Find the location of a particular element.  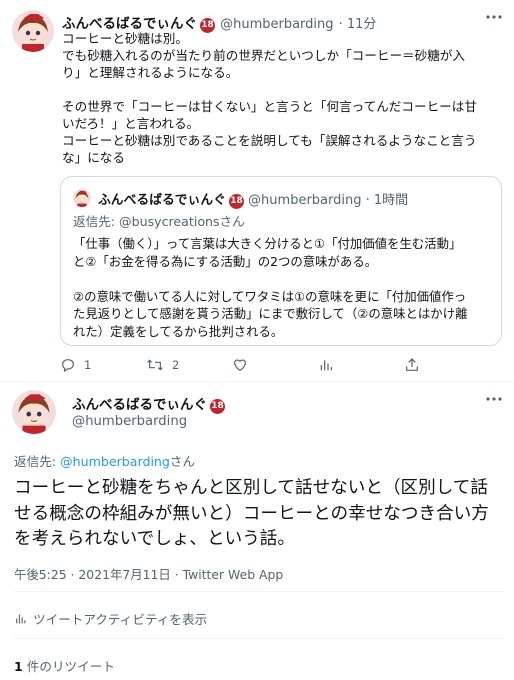

display-name: ふんべるばるでぃんぐ is located at coordinates (139, 405).